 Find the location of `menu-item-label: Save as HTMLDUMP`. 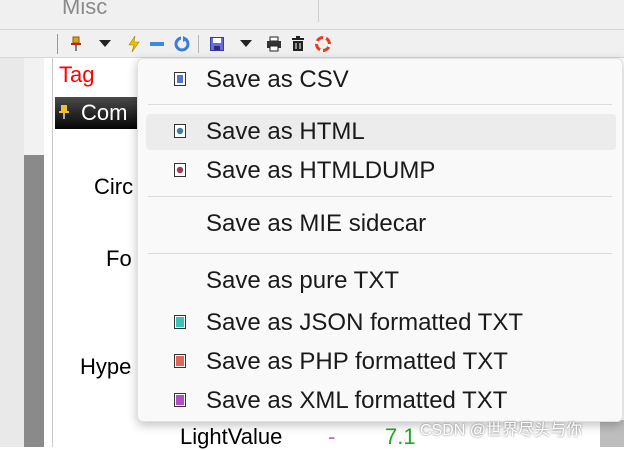

menu-item-label: Save as HTMLDUMP is located at coordinates (321, 170).